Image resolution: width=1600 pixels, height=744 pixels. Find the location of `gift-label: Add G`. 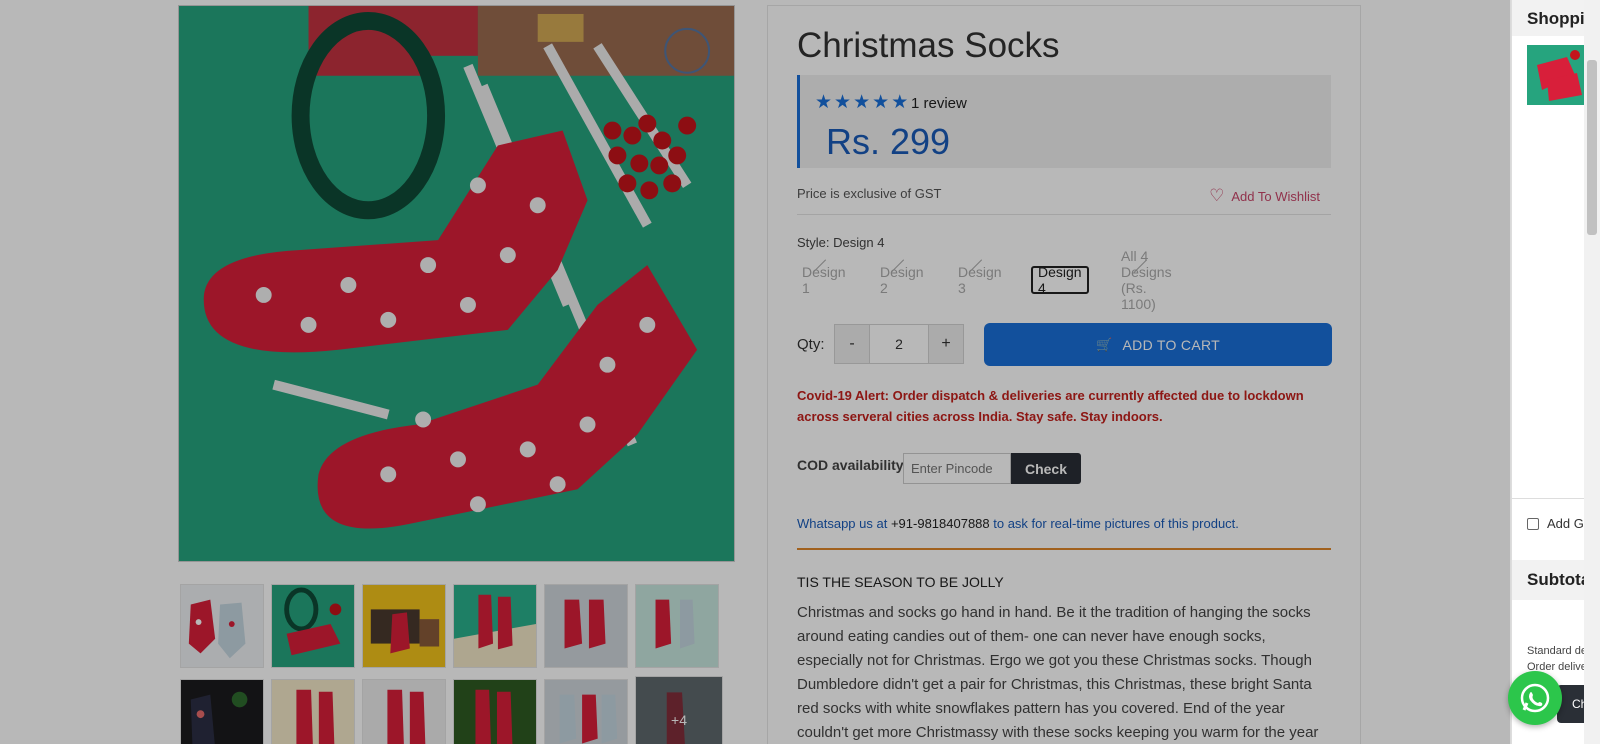

gift-label: Add G is located at coordinates (1565, 523).